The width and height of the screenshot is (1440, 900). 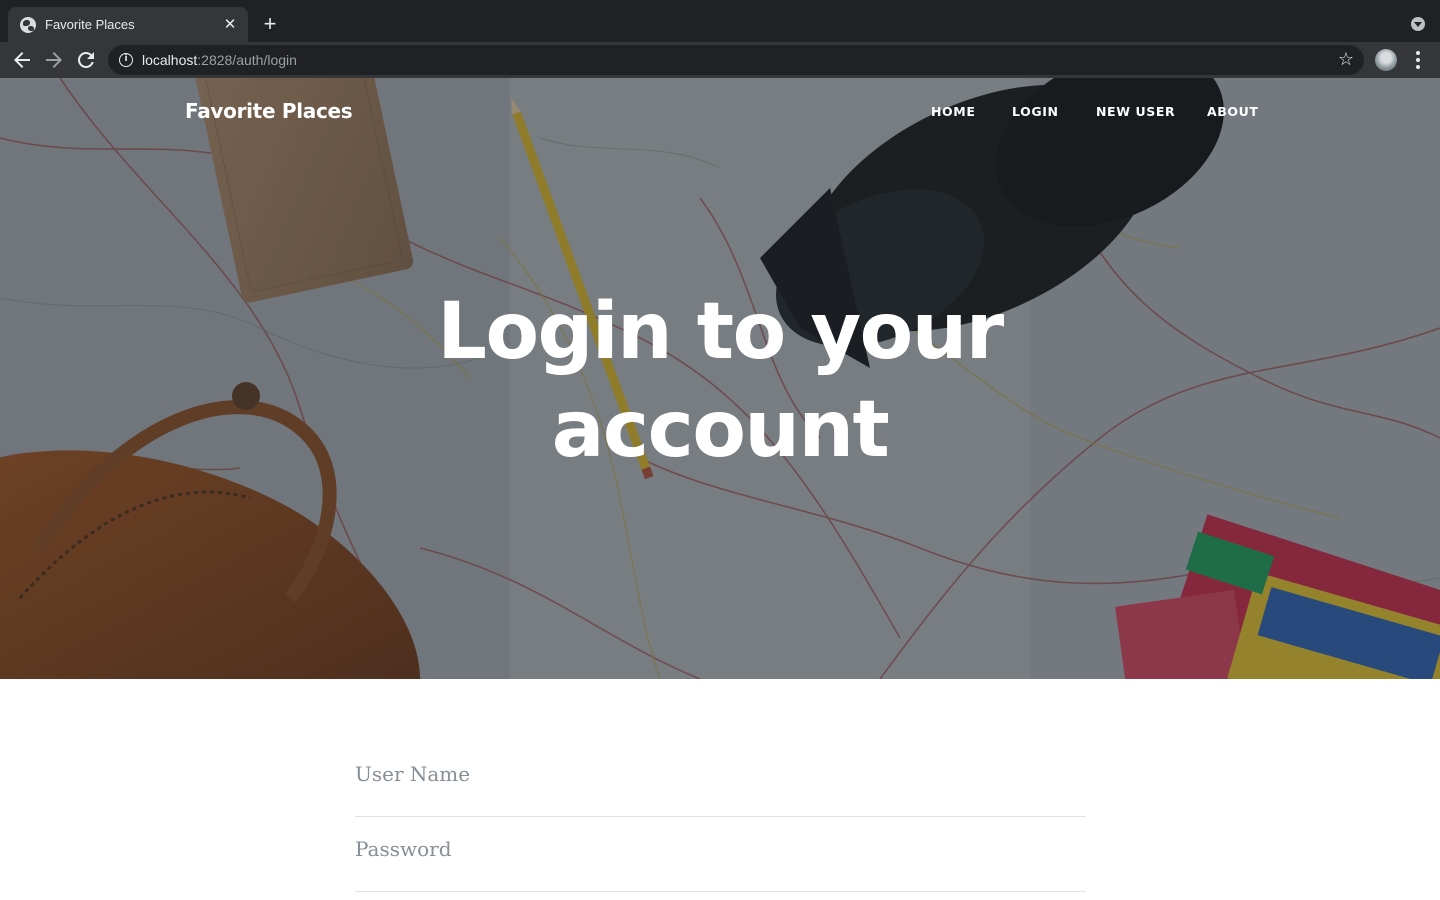 I want to click on url-path: :2828/auth/login, so click(x=247, y=60).